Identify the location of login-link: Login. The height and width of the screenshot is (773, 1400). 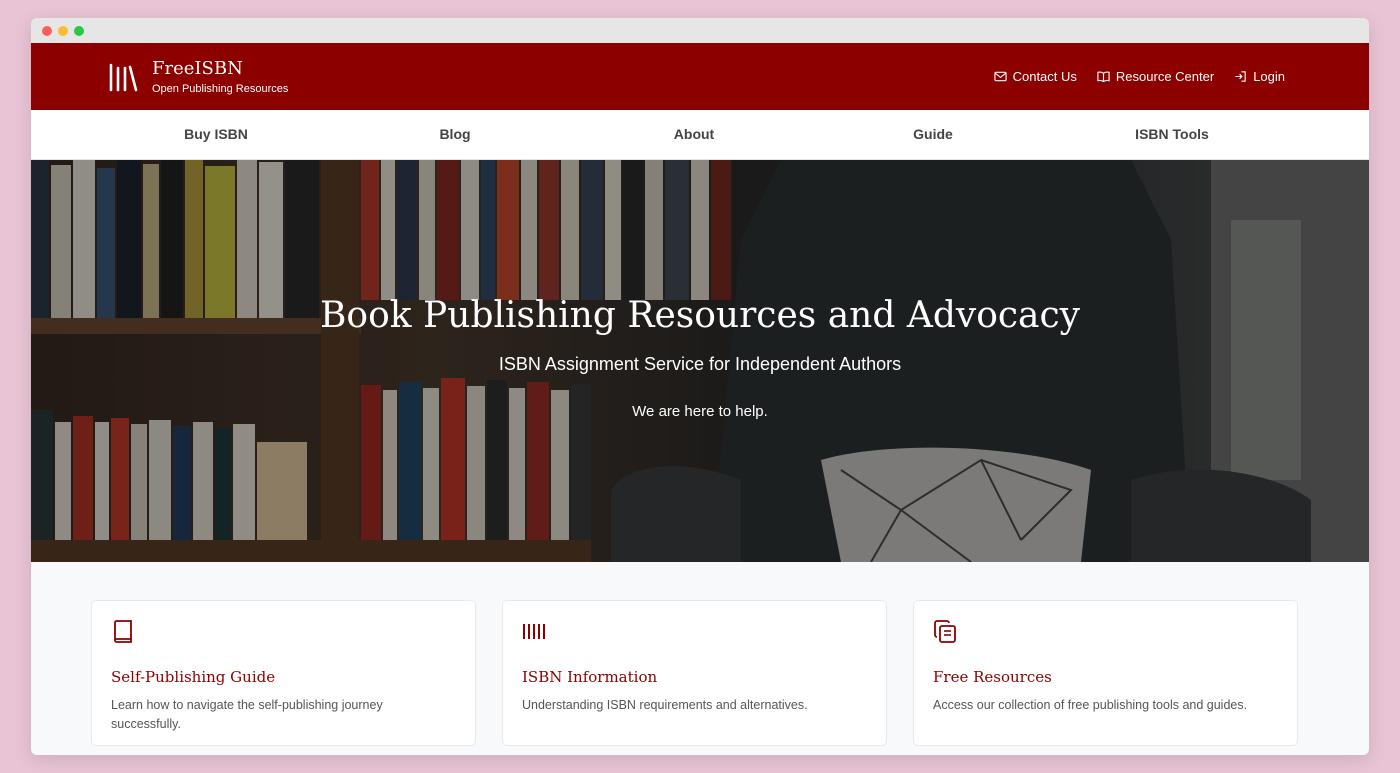
(1259, 76).